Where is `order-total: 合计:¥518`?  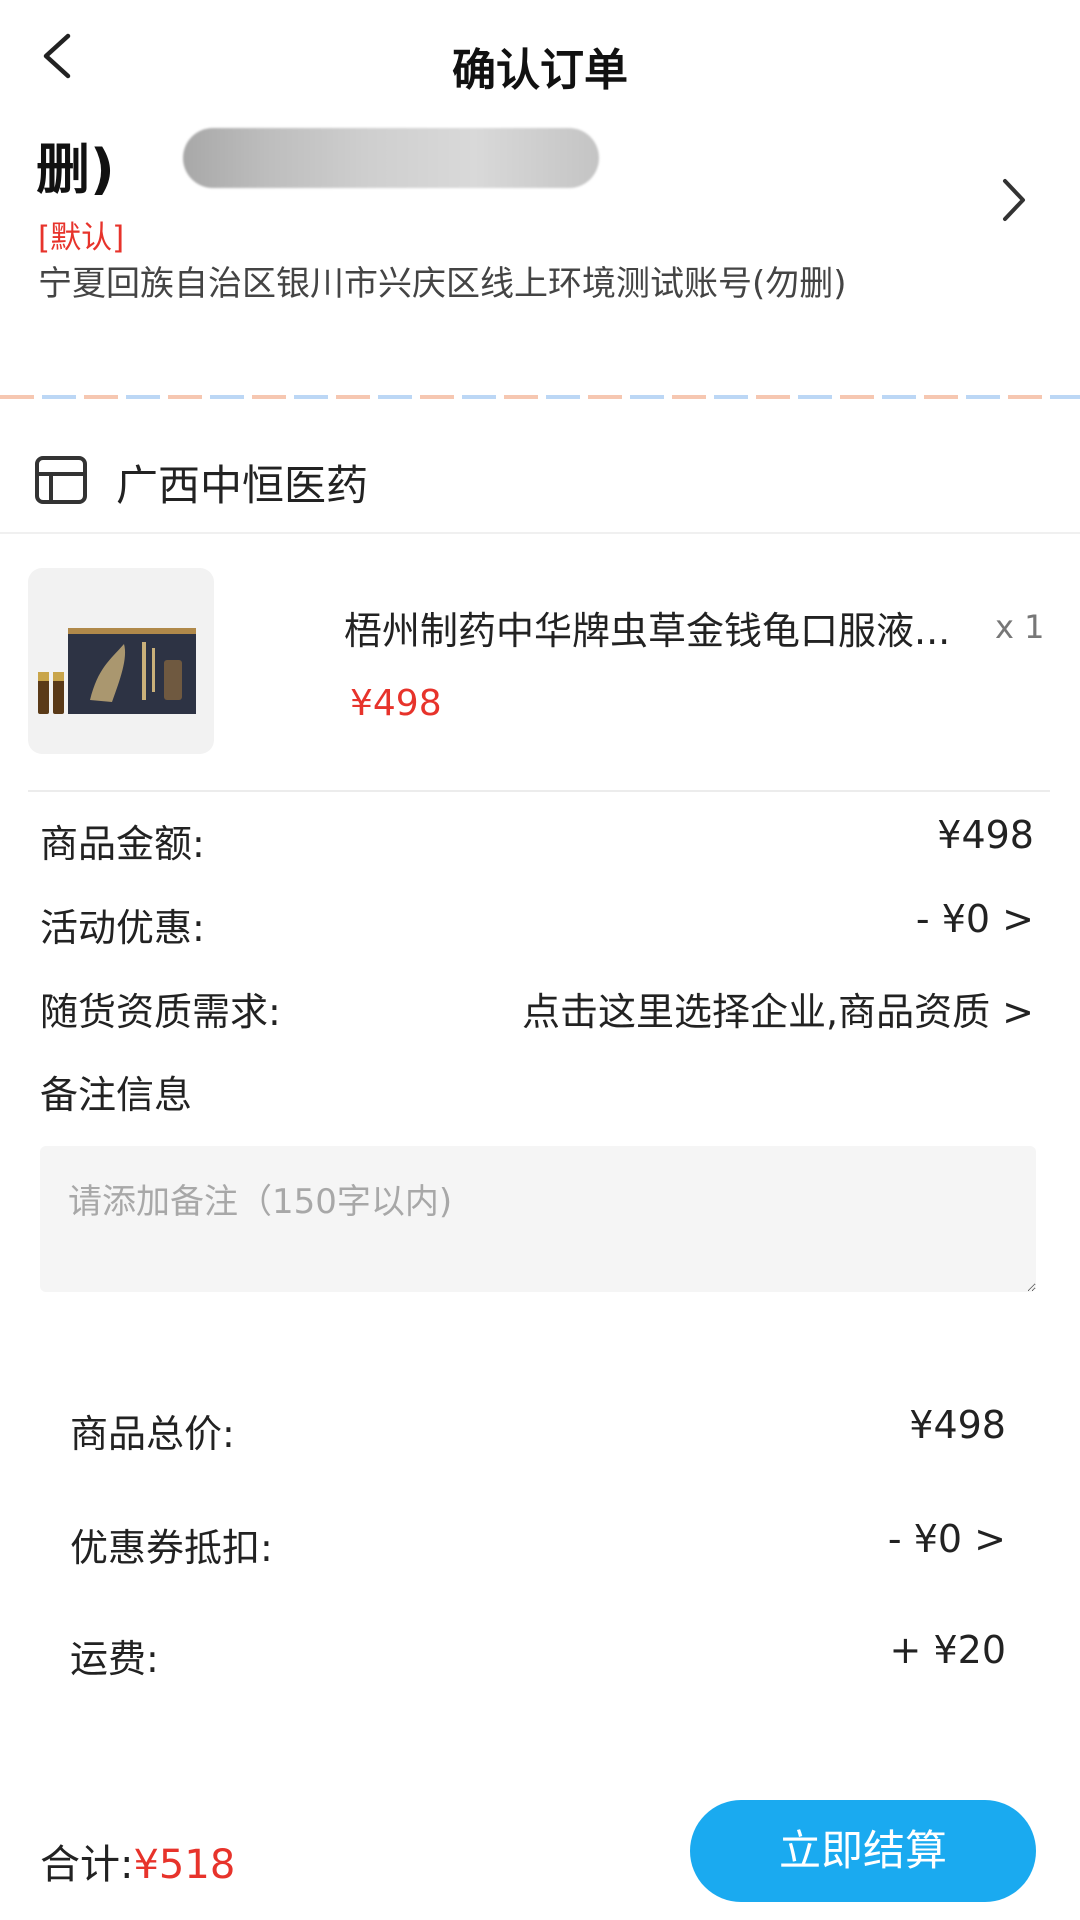 order-total: 合计:¥518 is located at coordinates (137, 1861).